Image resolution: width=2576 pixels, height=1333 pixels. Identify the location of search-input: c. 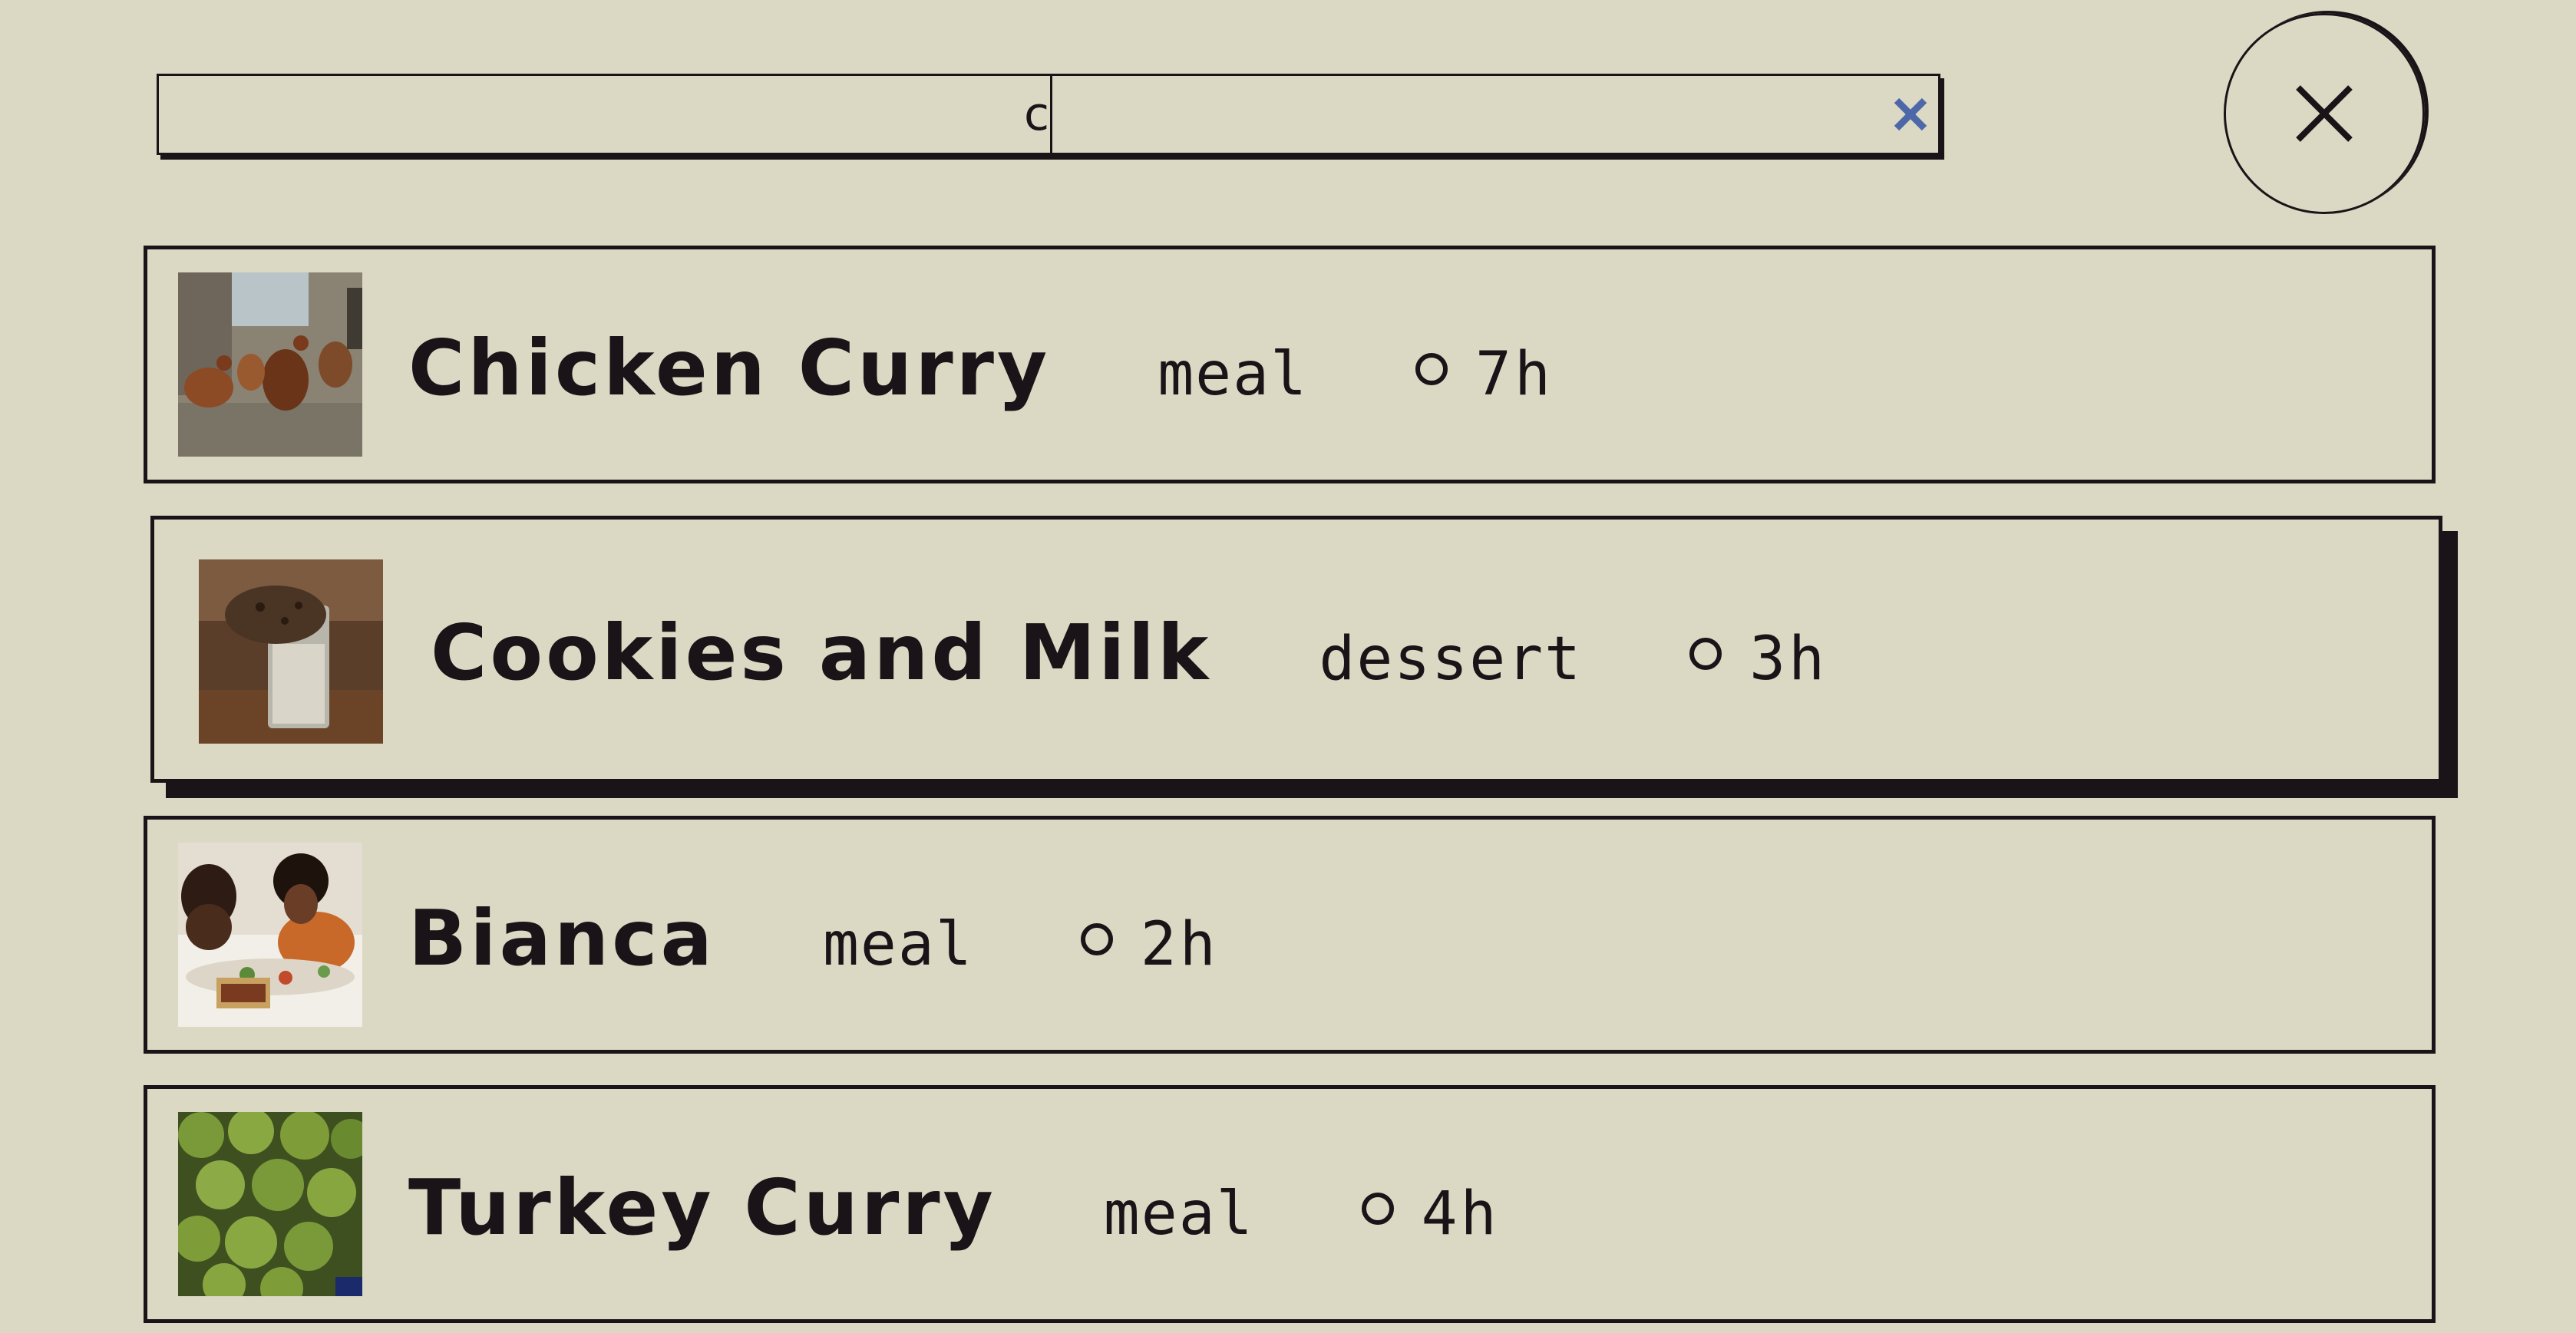
(1048, 114).